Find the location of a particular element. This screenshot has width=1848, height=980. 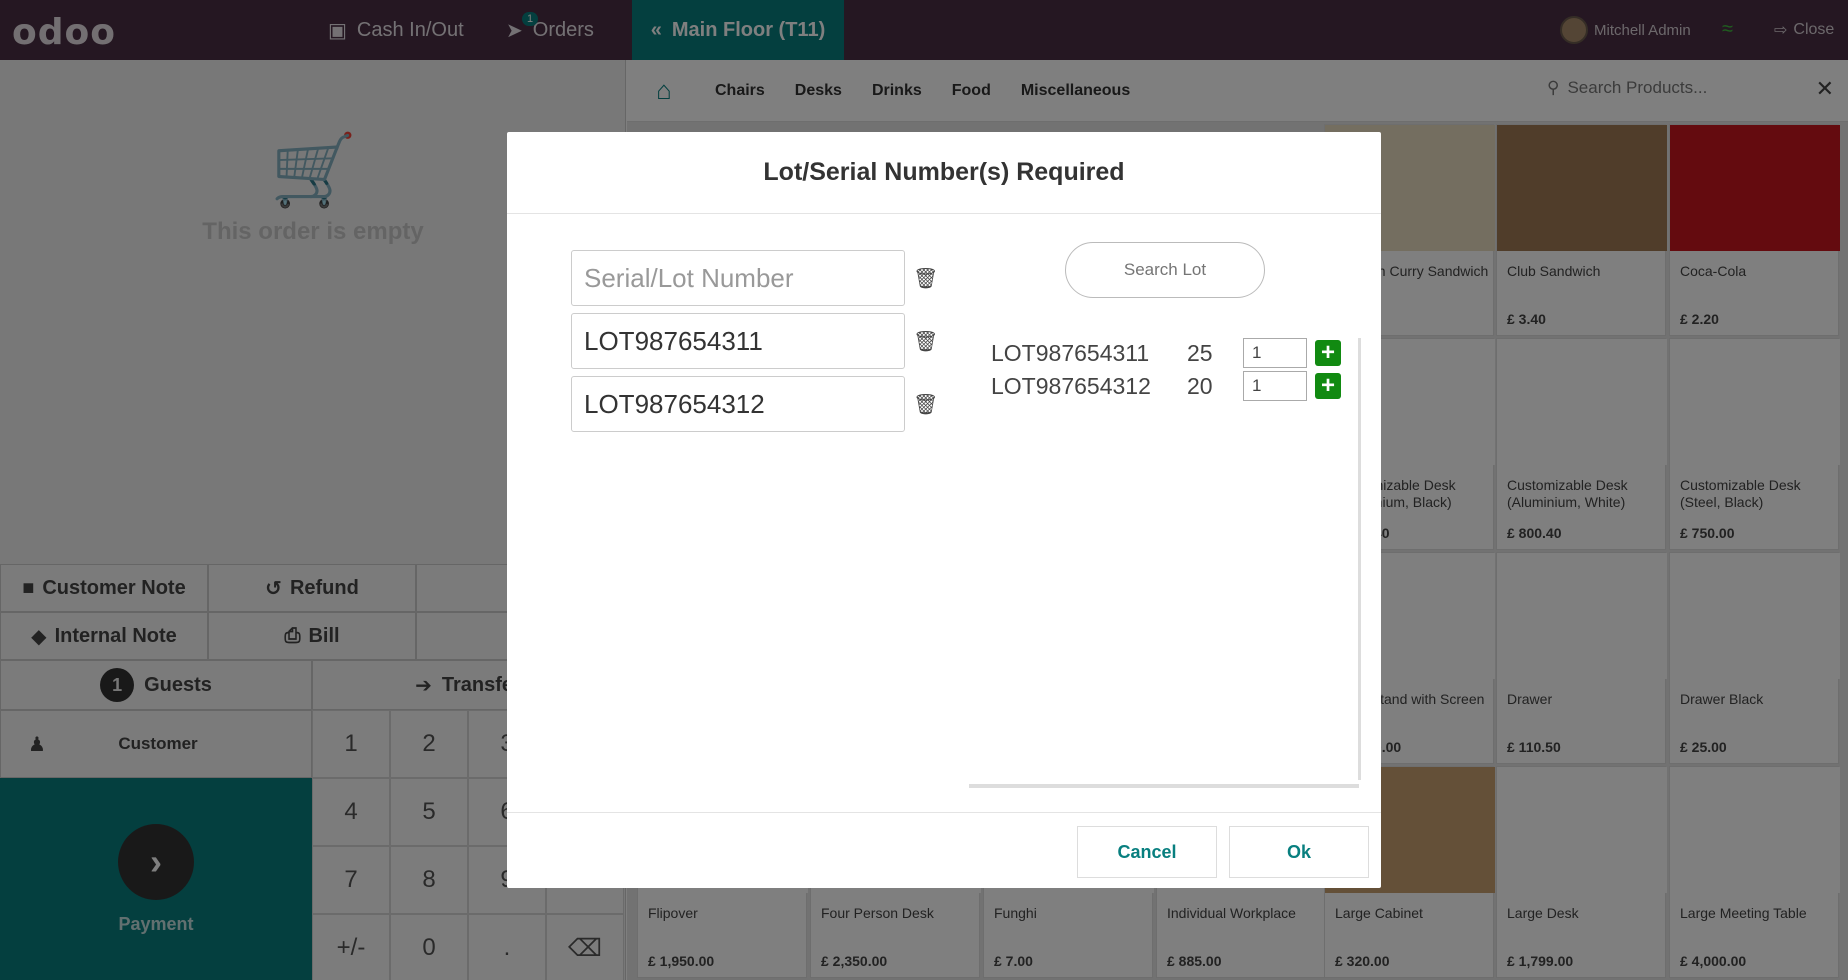

lot-list: LOT987654311 25 + LOT987654312 20 + is located at coordinates (1171, 559).